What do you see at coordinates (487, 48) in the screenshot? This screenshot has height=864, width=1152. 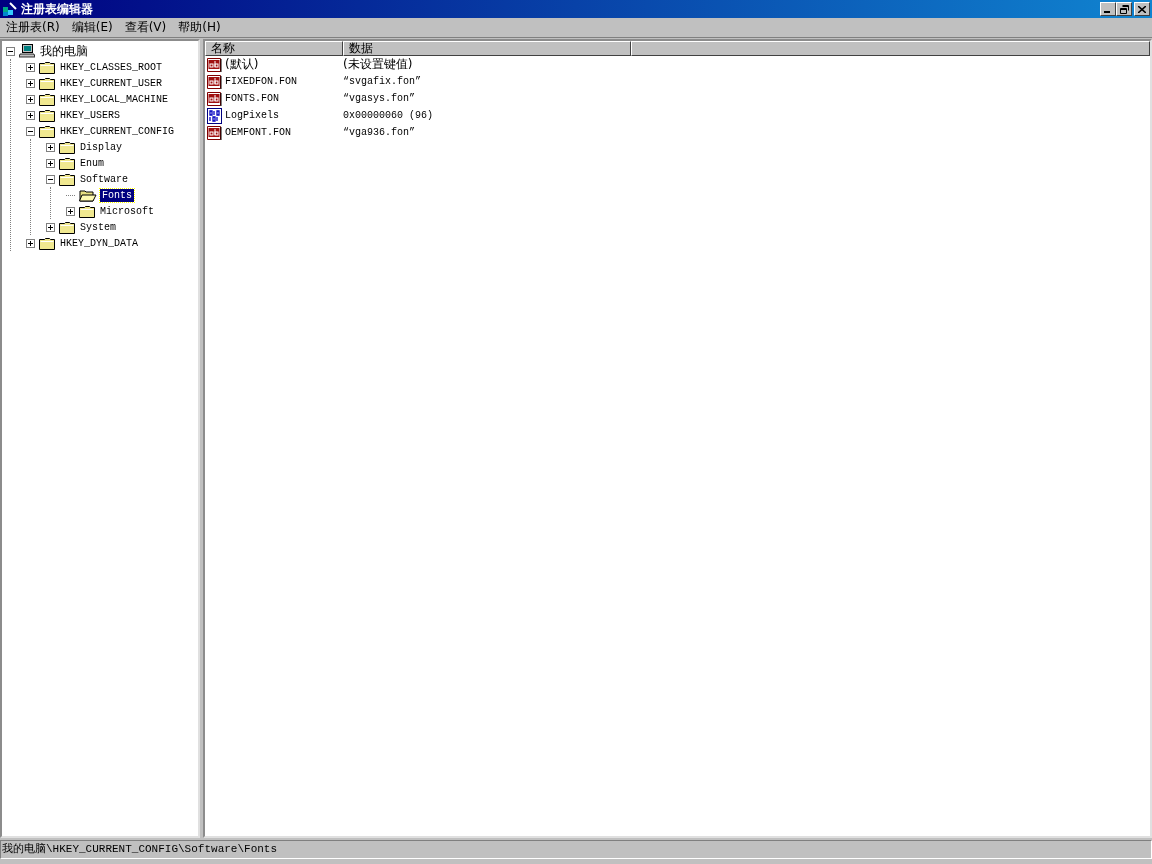 I see `column-header: 数据` at bounding box center [487, 48].